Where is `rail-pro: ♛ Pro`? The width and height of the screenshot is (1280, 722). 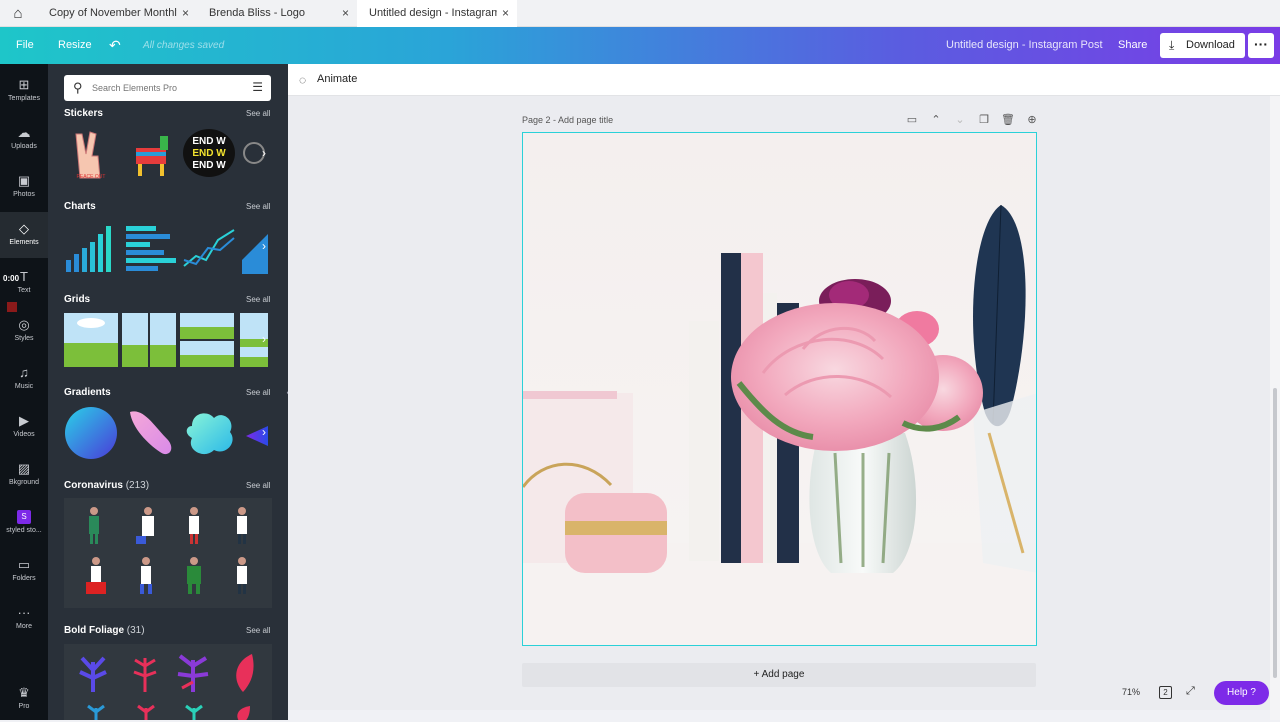 rail-pro: ♛ Pro is located at coordinates (24, 699).